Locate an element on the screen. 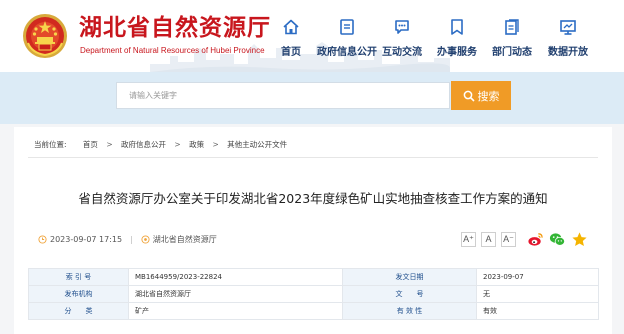 This screenshot has height=334, width=624. clock-icon is located at coordinates (42, 239).